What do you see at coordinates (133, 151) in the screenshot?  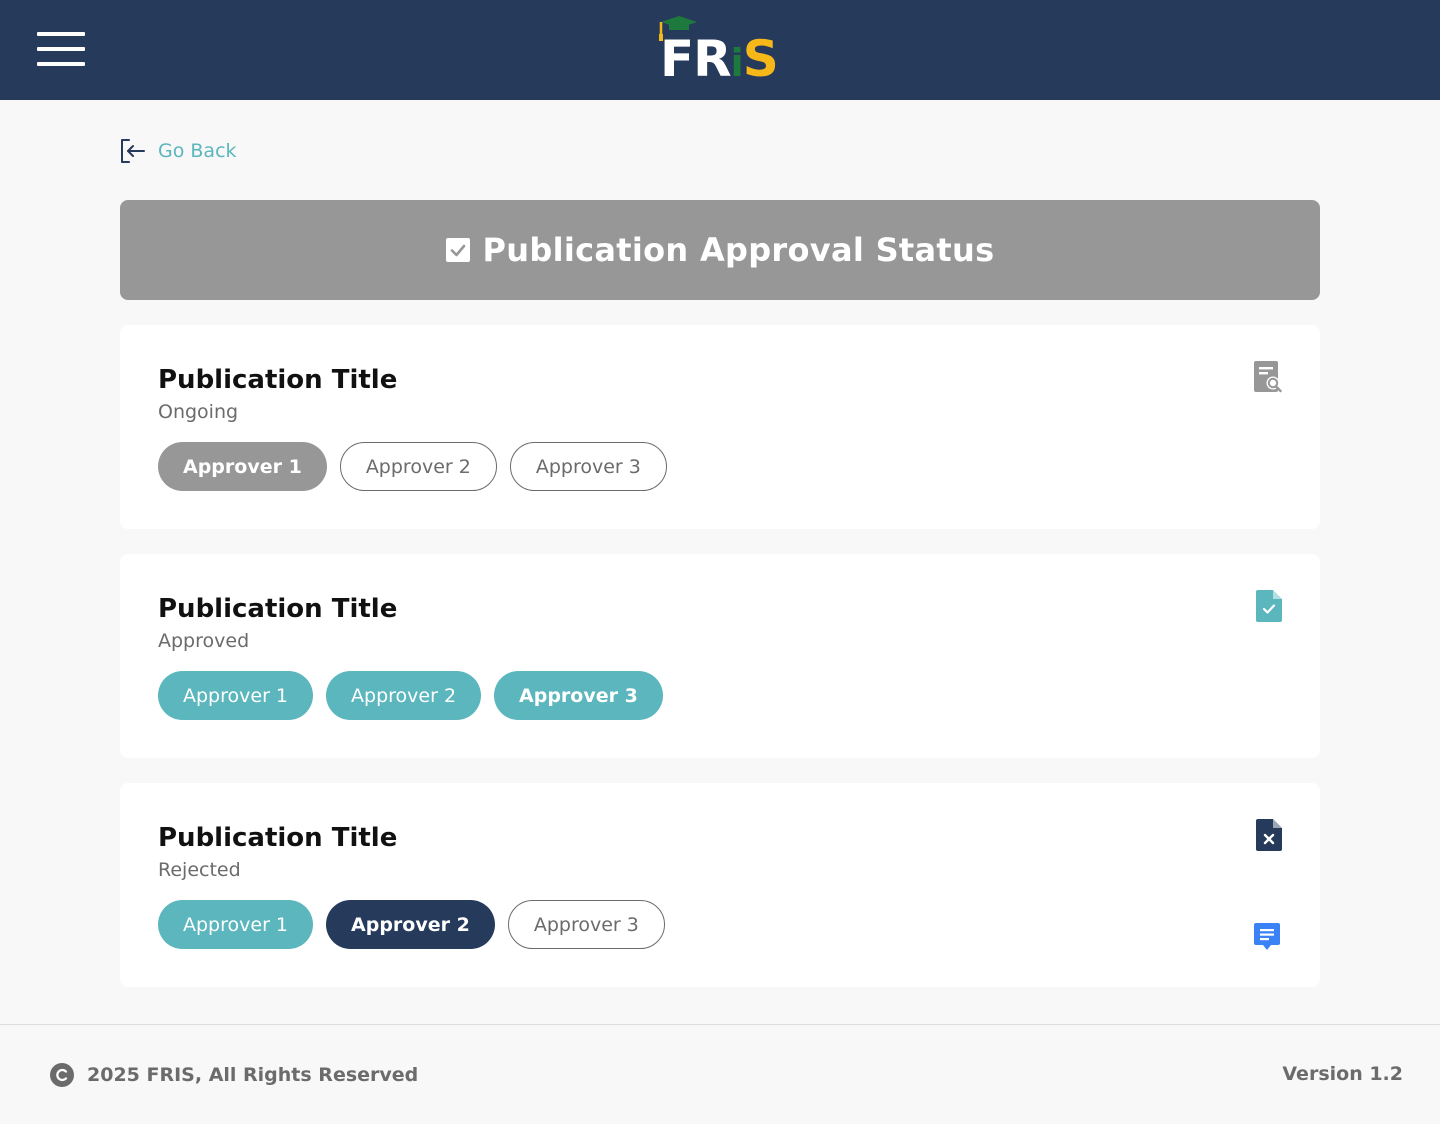 I see `sign-out-arrow-left-icon` at bounding box center [133, 151].